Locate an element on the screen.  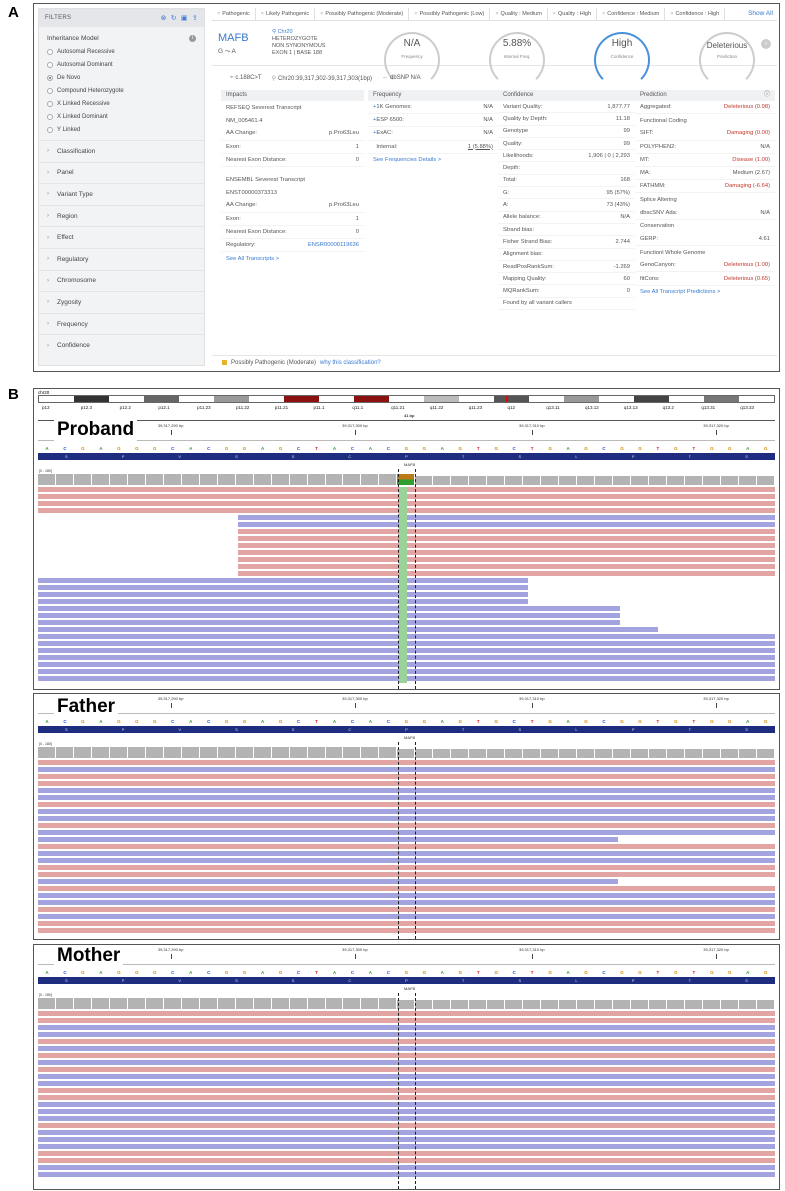
info-icon: ⓘ is located at coordinates (767, 95).